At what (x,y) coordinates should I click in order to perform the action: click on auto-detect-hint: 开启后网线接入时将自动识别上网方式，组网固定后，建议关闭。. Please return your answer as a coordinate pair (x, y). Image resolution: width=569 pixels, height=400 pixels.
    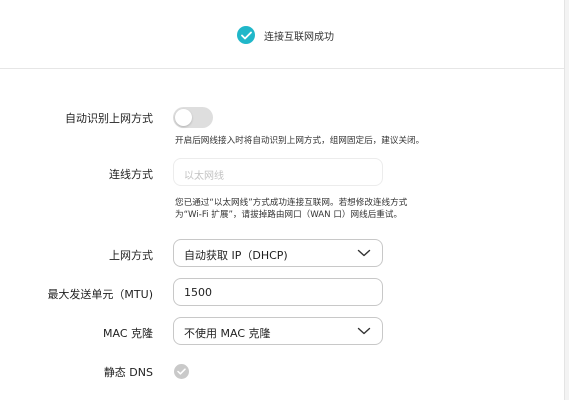
    Looking at the image, I should click on (300, 141).